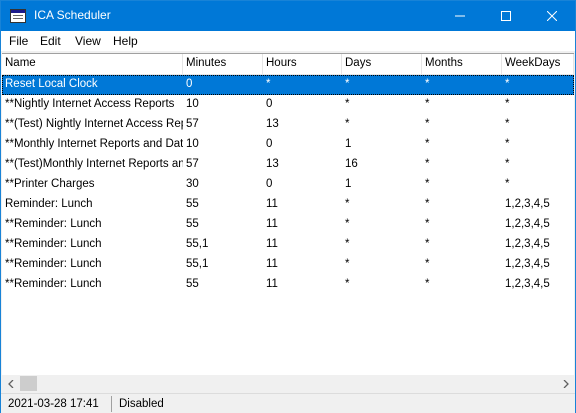 The width and height of the screenshot is (576, 413). What do you see at coordinates (351, 164) in the screenshot?
I see `table-cell: 16` at bounding box center [351, 164].